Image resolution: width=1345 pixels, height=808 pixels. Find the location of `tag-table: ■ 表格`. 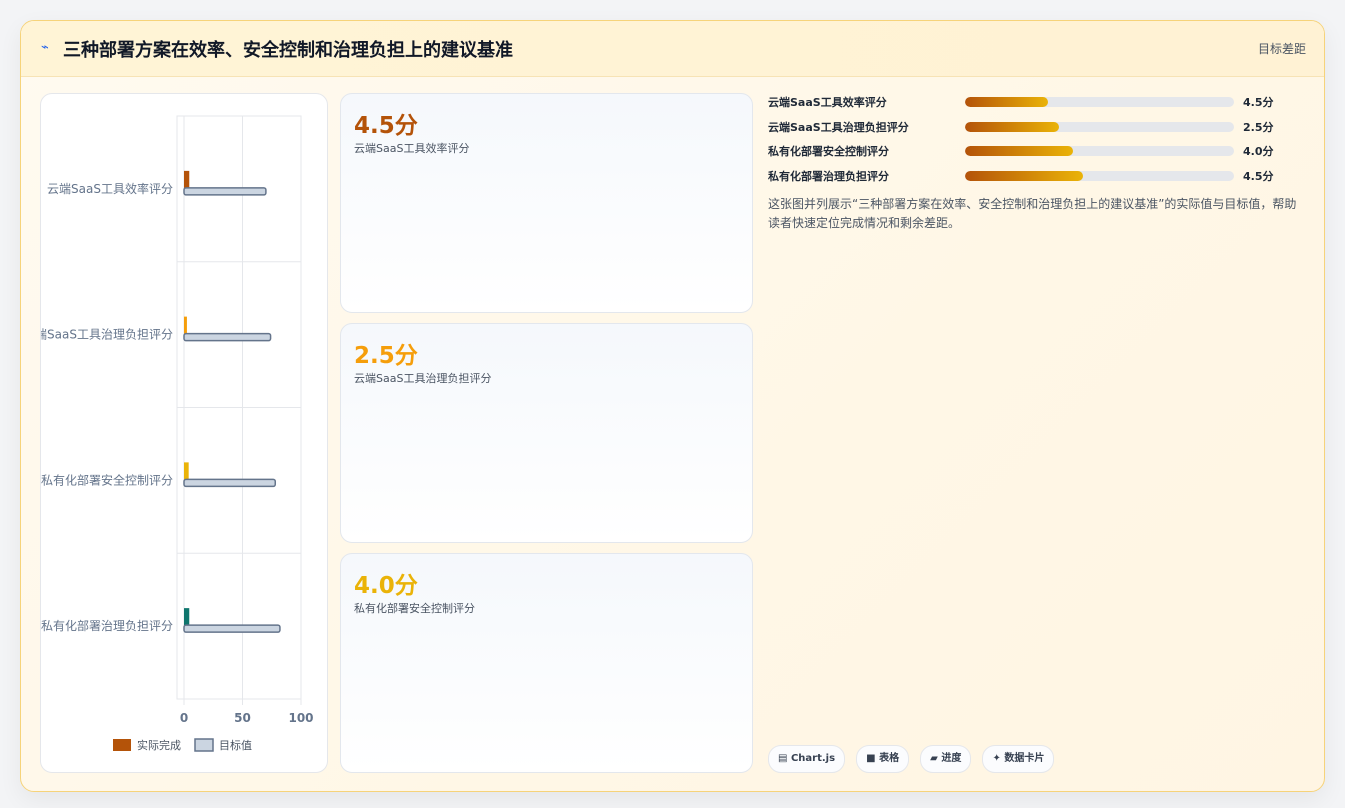

tag-table: ■ 表格 is located at coordinates (883, 759).